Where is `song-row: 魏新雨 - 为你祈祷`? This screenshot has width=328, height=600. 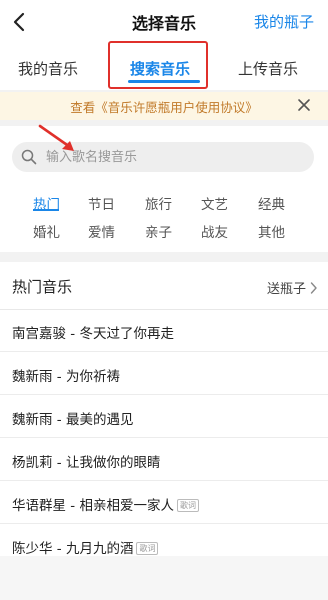
song-row: 魏新雨 - 为你祈祷 is located at coordinates (164, 374).